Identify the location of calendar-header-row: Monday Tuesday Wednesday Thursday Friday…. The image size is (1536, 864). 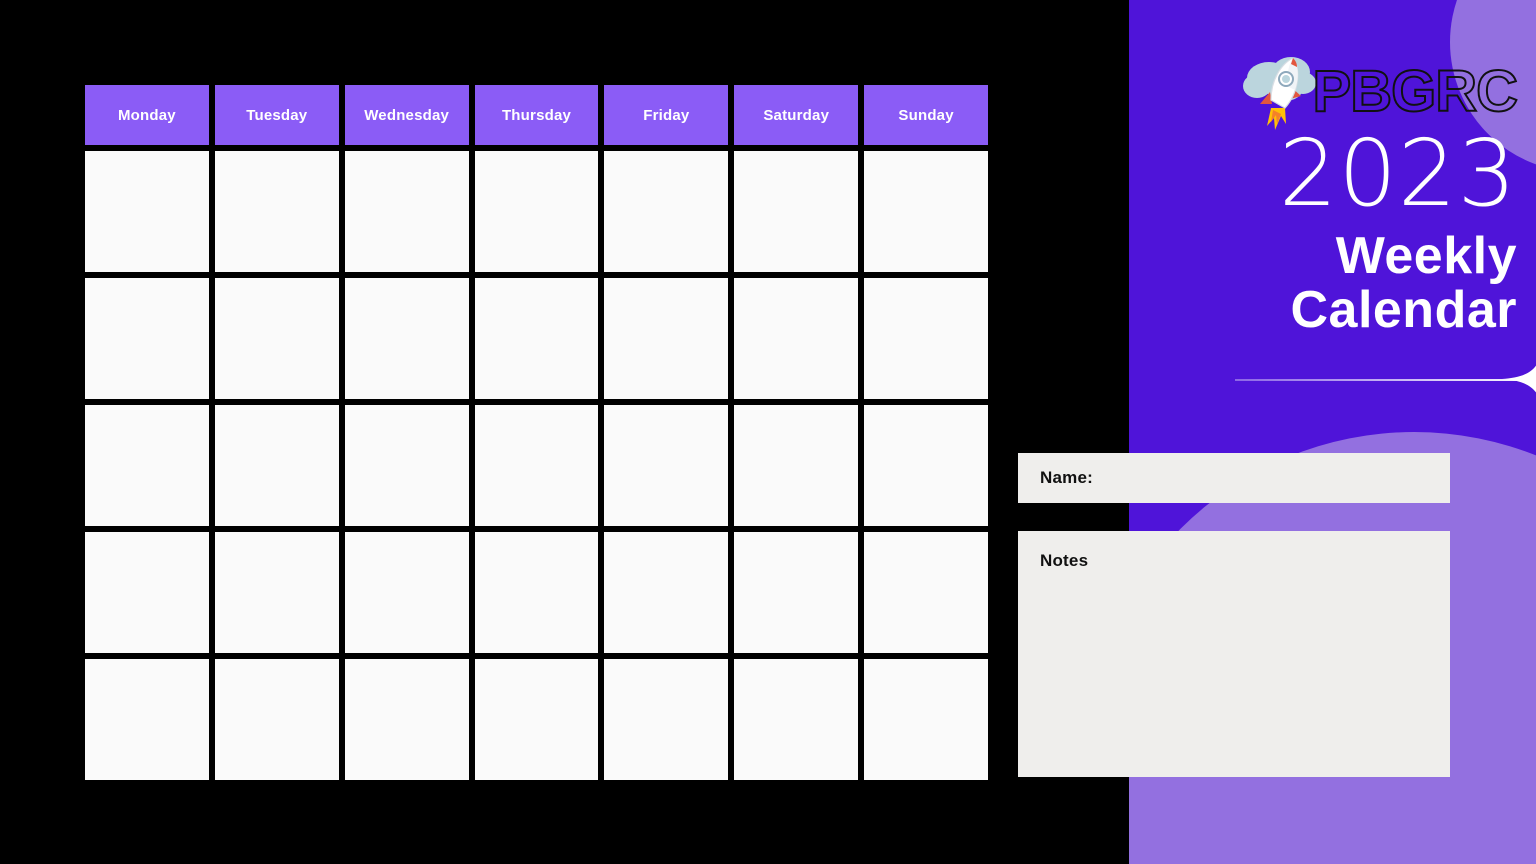
(537, 115).